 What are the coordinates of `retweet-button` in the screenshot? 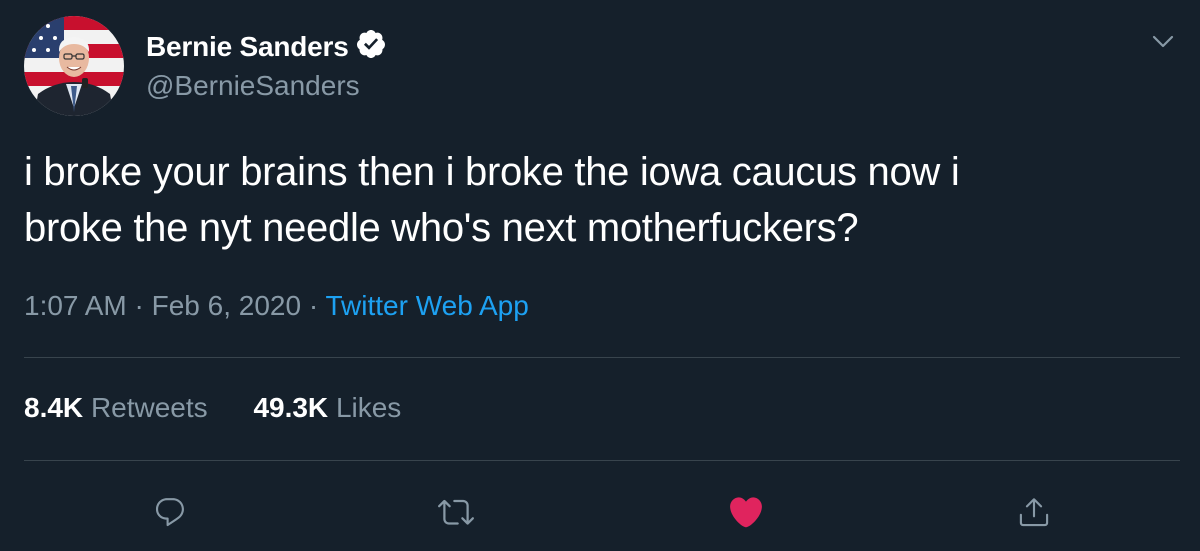 It's located at (456, 512).